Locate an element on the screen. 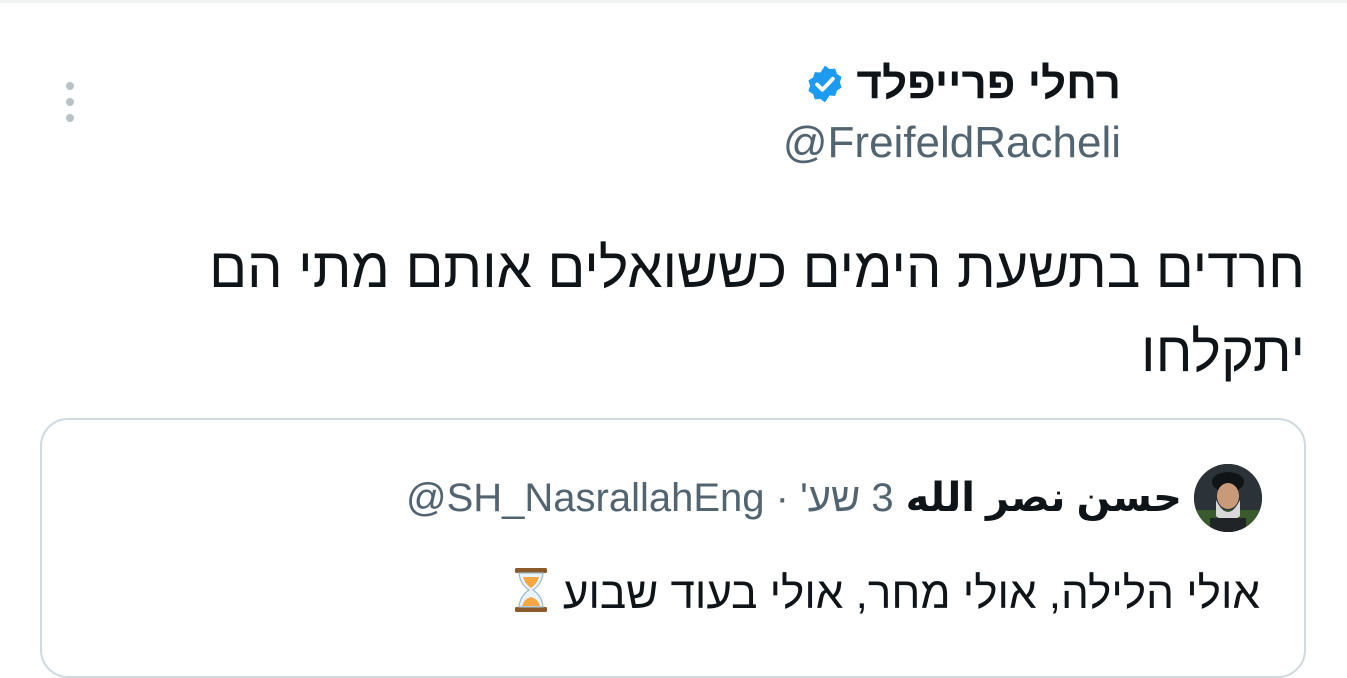 This screenshot has height=678, width=1347. more-options-button is located at coordinates (70, 102).